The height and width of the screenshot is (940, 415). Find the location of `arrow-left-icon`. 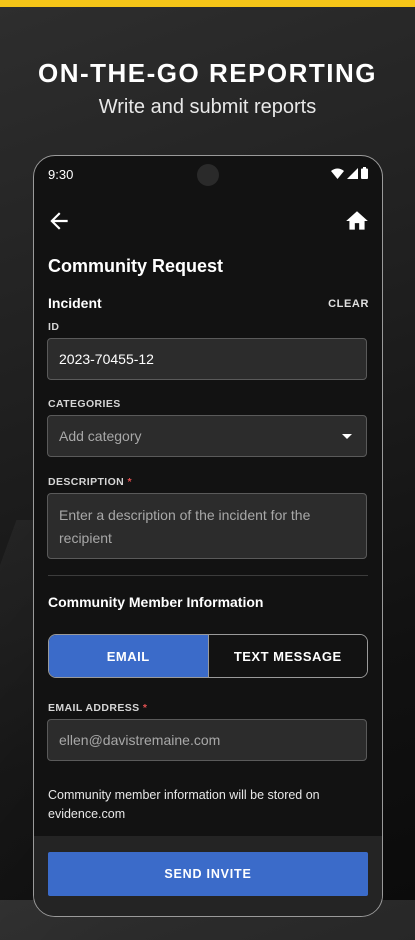

arrow-left-icon is located at coordinates (59, 221).